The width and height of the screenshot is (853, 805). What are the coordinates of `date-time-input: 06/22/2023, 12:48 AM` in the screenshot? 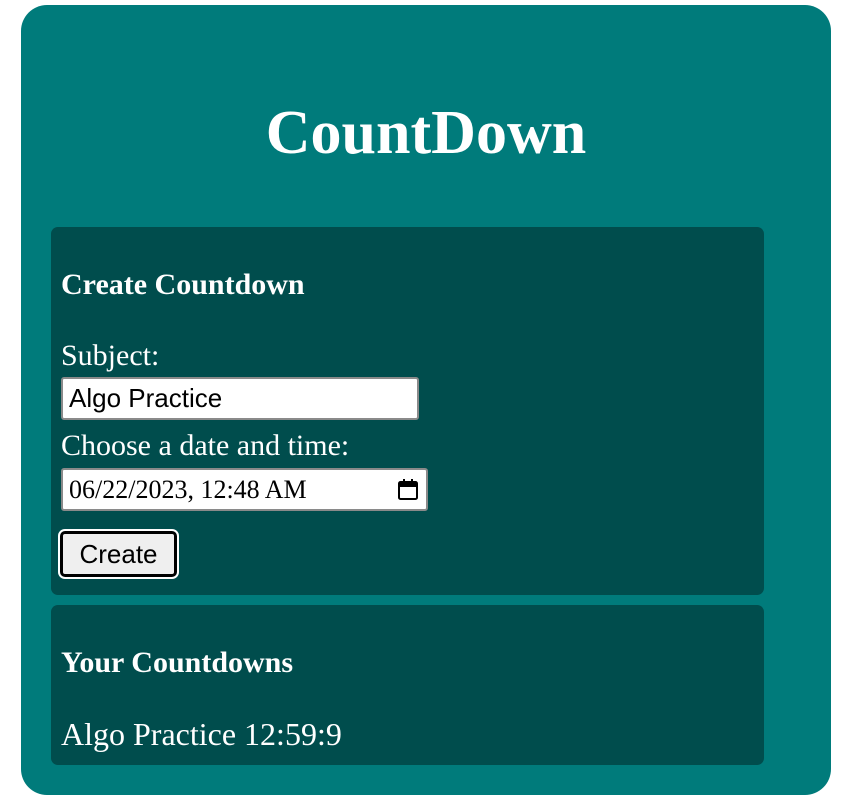 It's located at (244, 489).